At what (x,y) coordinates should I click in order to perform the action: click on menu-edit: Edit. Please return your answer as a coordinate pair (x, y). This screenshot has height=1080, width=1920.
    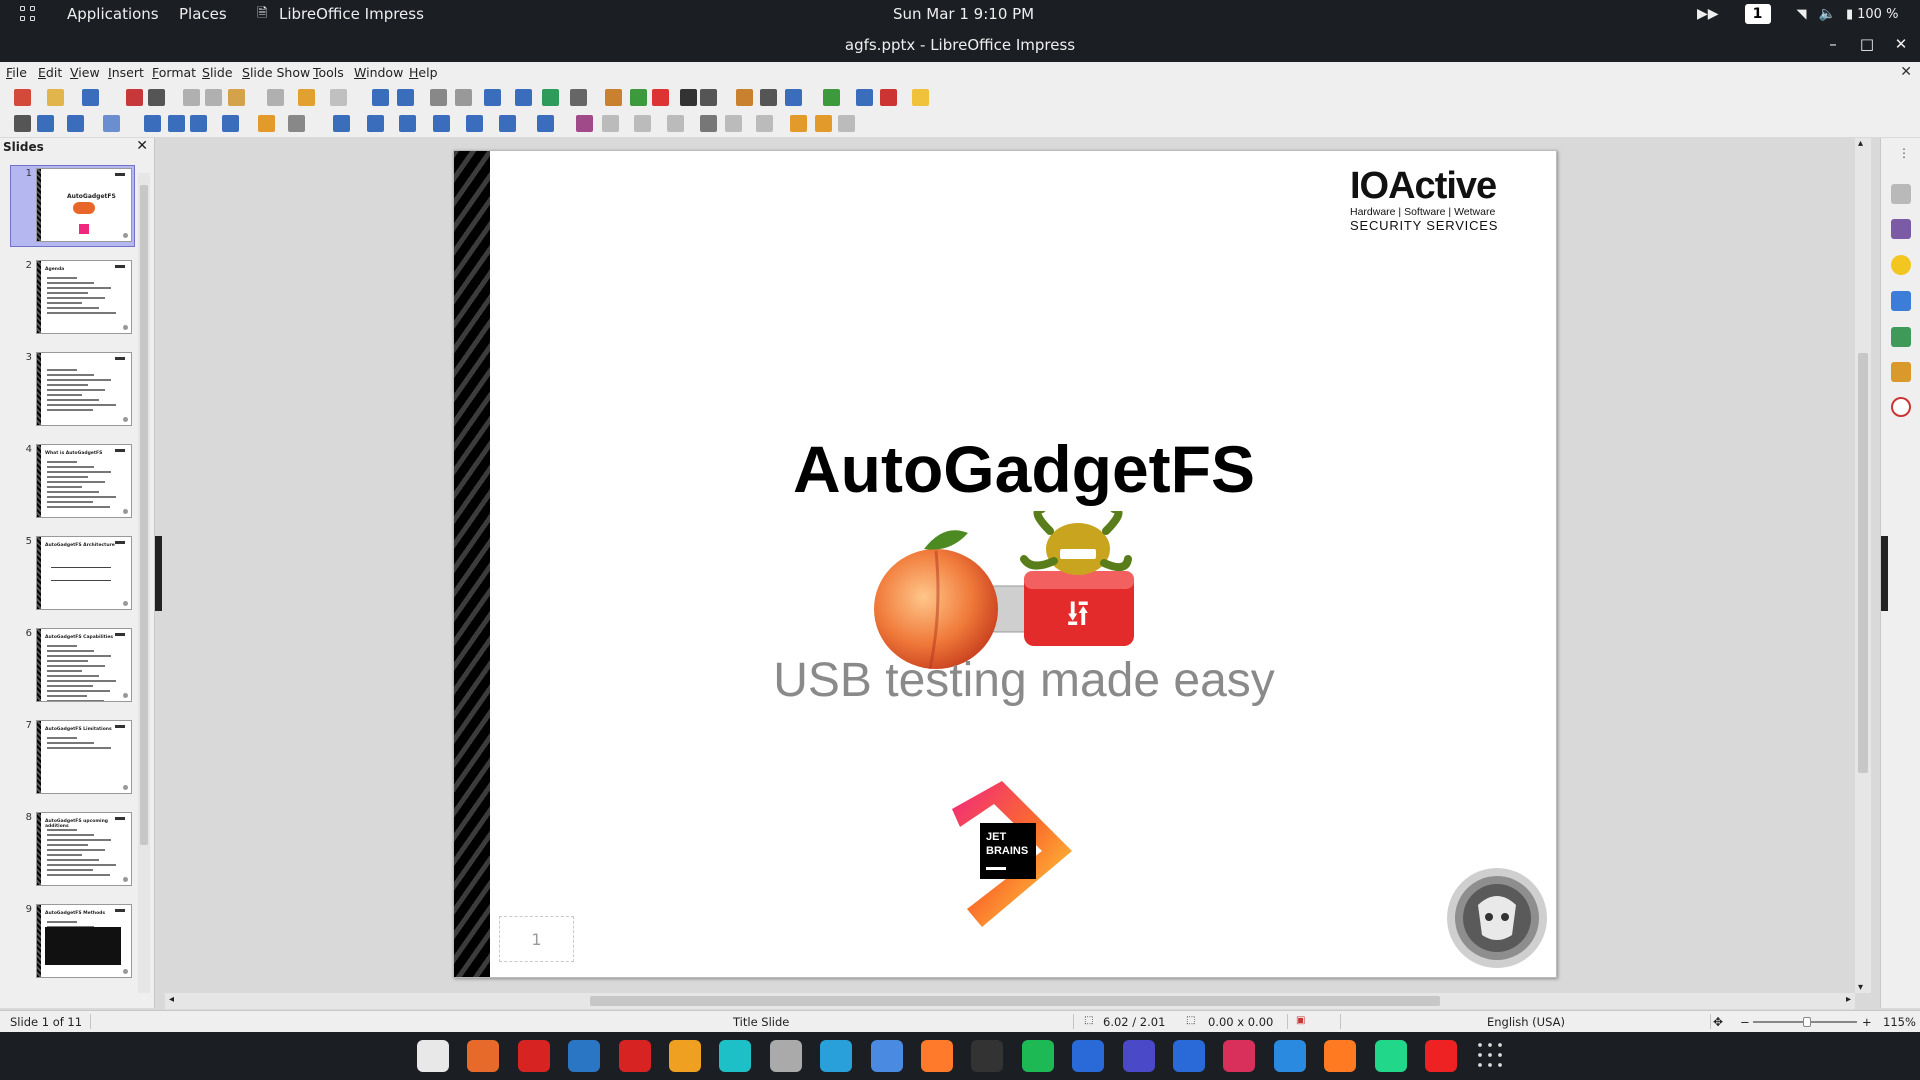
    Looking at the image, I should click on (50, 72).